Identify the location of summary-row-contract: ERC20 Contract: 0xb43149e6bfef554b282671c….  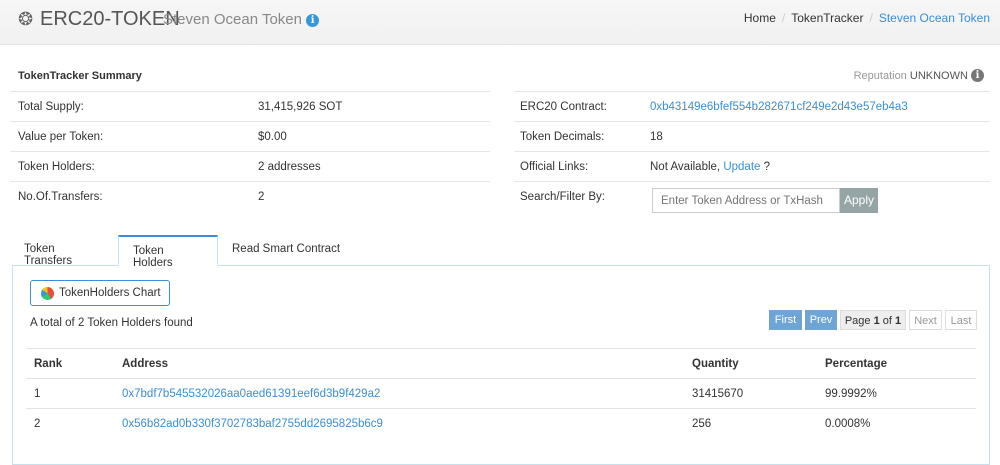
(752, 106).